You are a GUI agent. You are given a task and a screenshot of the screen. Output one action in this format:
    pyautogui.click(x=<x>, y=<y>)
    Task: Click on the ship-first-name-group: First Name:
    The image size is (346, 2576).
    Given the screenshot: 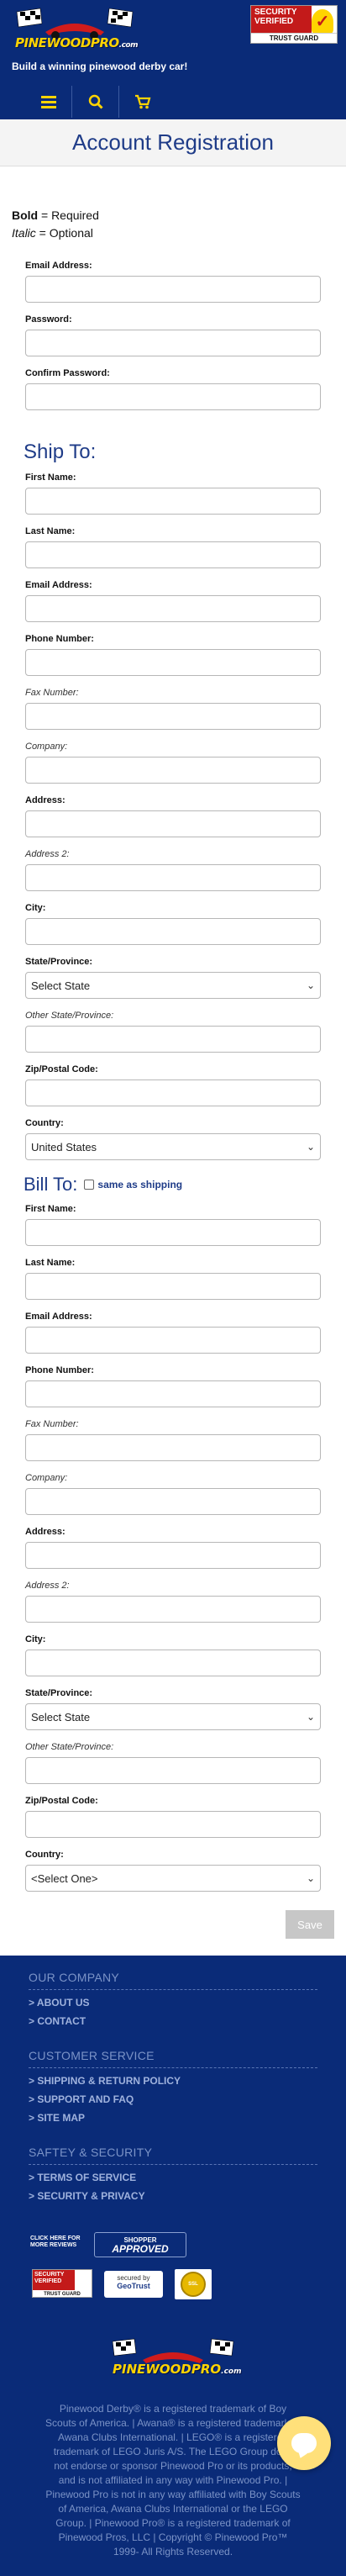 What is the action you would take?
    pyautogui.click(x=173, y=493)
    